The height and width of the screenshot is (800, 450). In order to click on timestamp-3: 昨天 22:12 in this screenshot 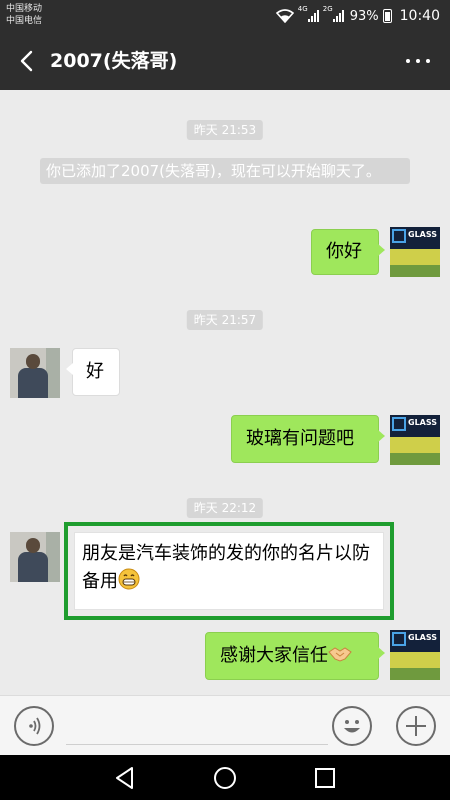, I will do `click(225, 508)`.